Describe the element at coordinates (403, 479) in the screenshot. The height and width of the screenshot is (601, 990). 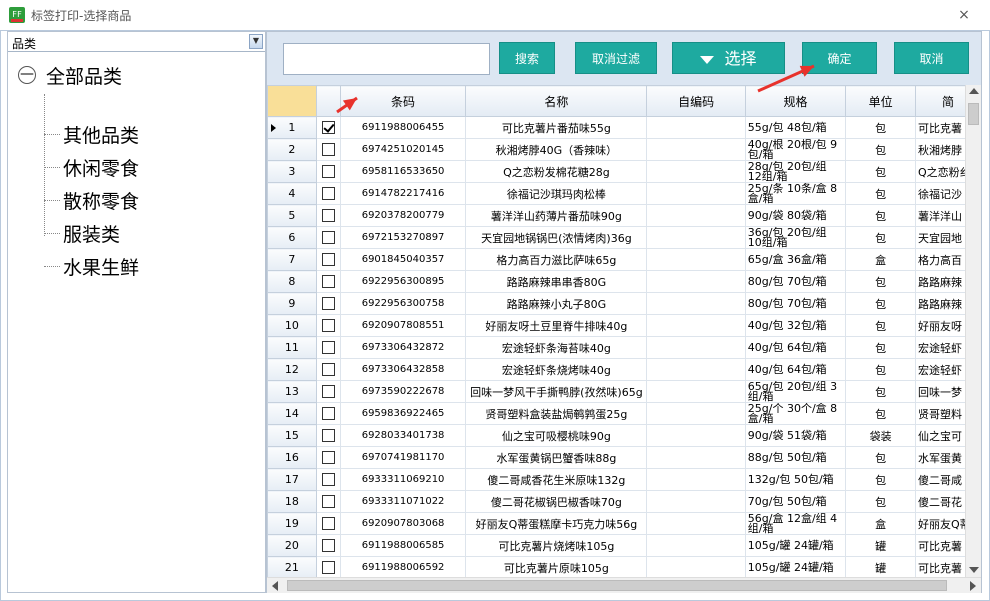
I see `barcode-cell: 6933311069210` at that location.